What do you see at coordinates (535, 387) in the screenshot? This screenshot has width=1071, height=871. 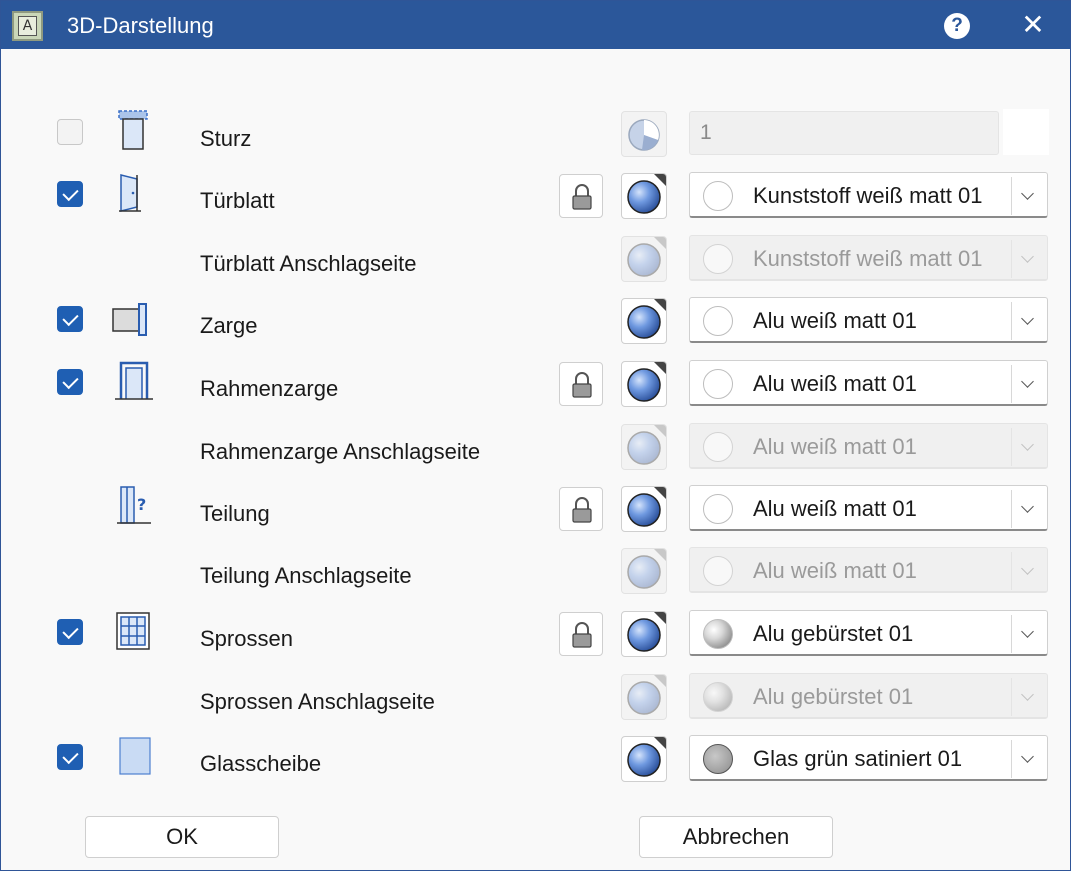 I see `row-rahmenzarge: Rahmenzarge Alu weiß matt 01` at bounding box center [535, 387].